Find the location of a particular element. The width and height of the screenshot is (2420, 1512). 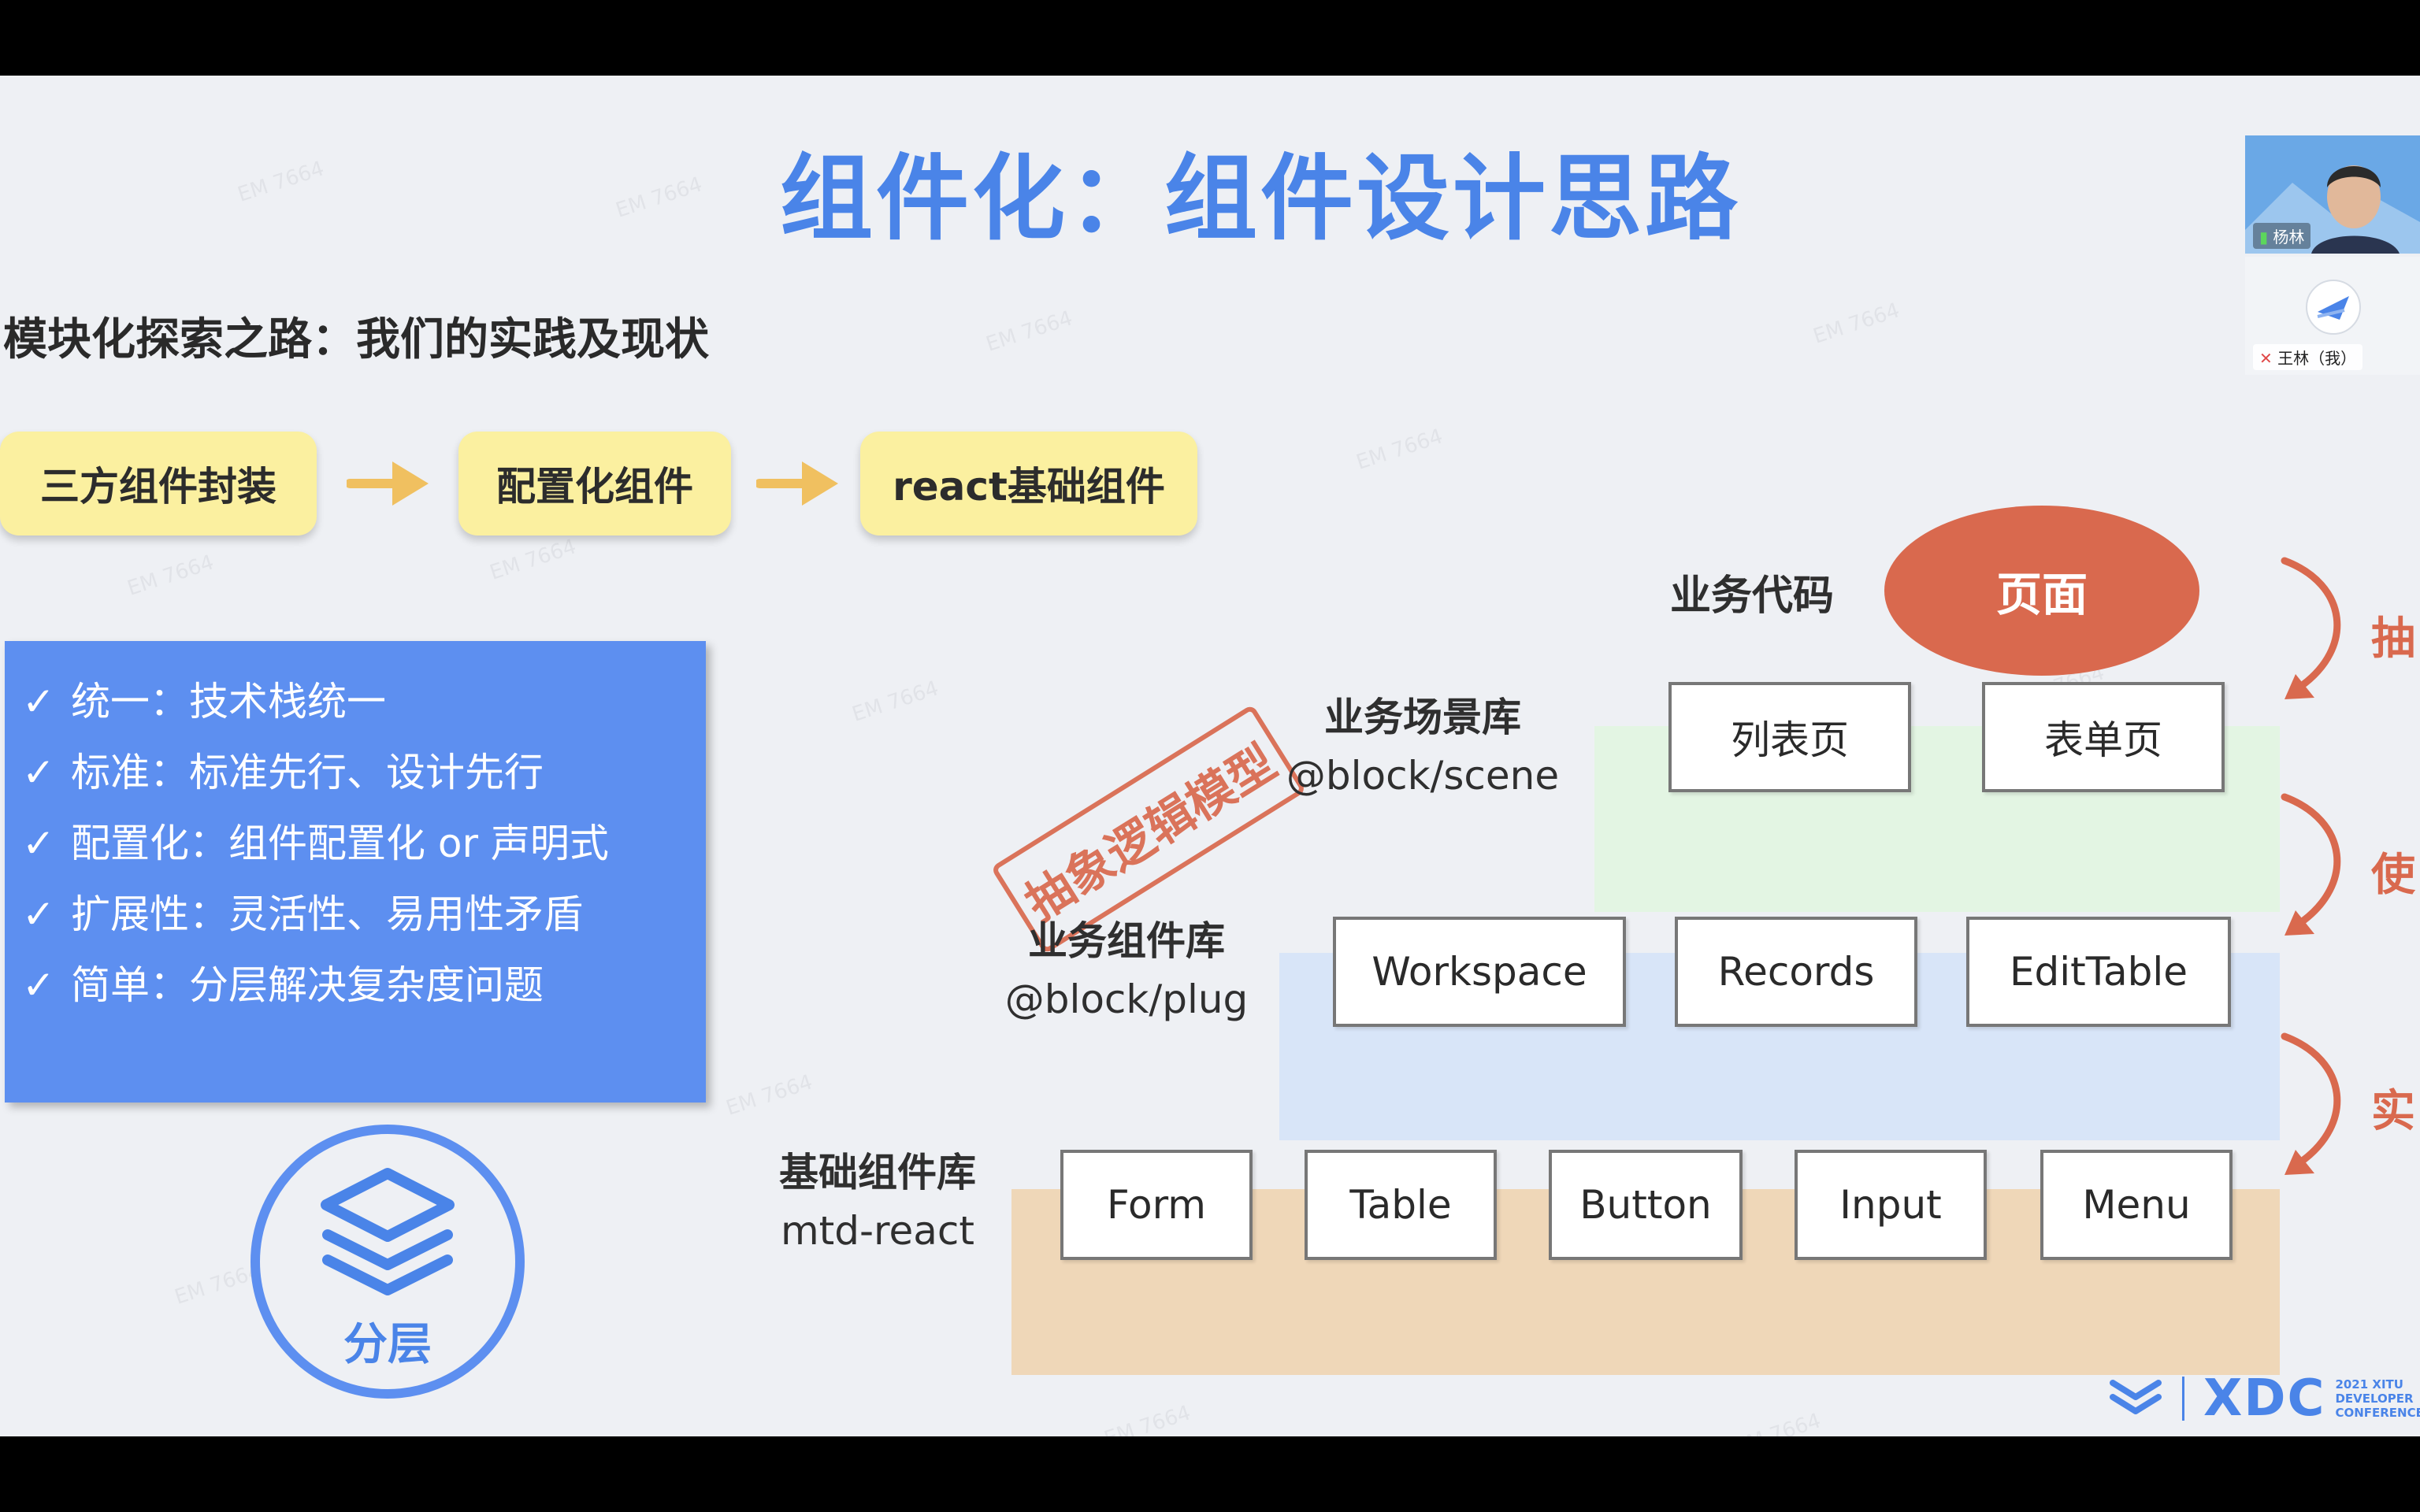

xdc-logo: XDC 2021 XITU DEVELOPER CONFERENCE is located at coordinates (2264, 1398).